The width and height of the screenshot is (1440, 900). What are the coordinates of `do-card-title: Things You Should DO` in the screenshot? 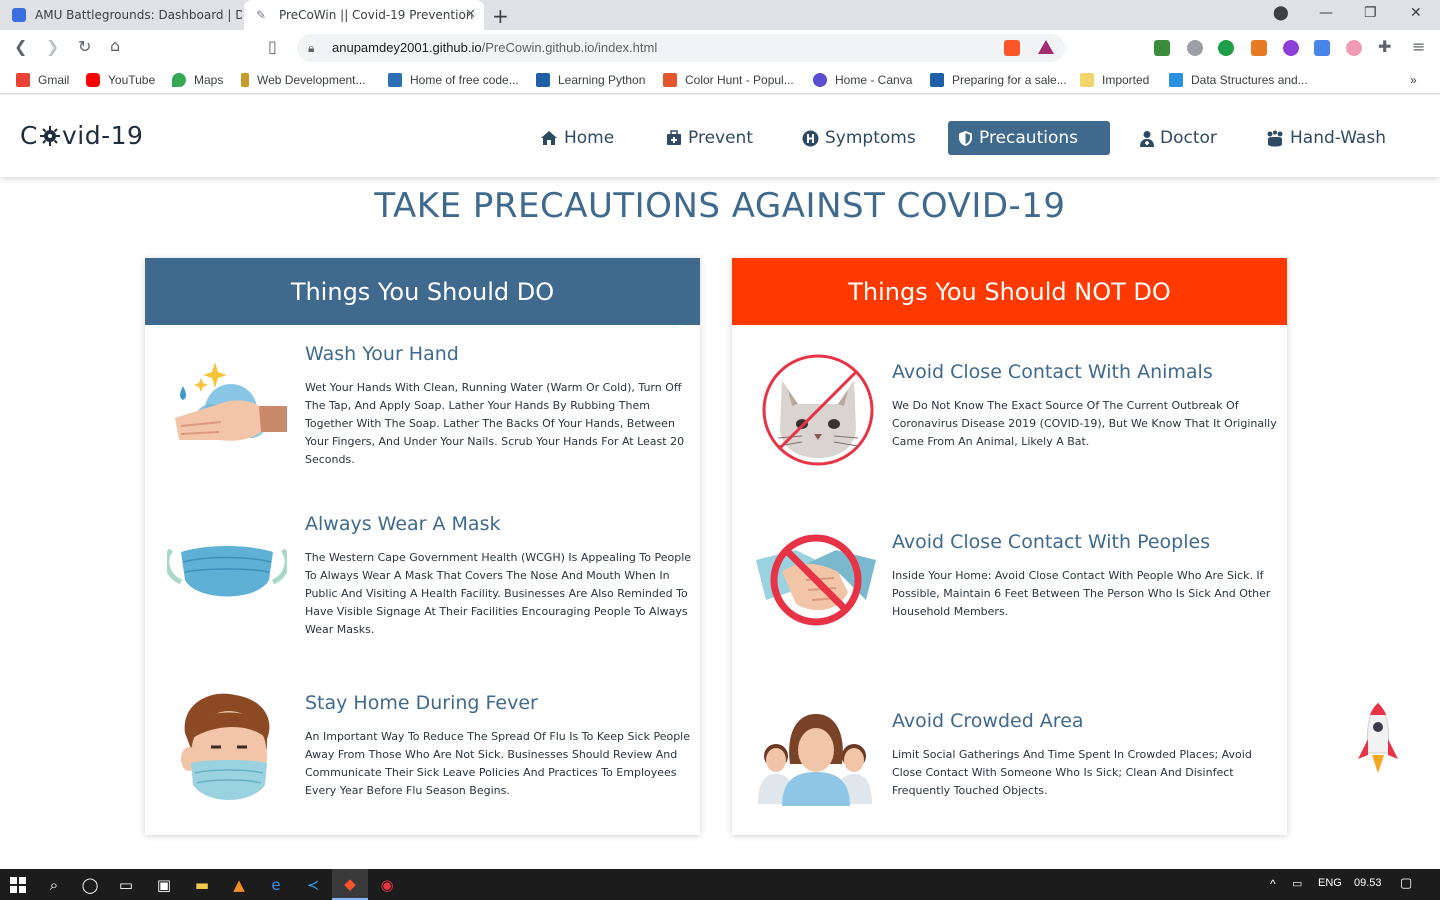 It's located at (422, 291).